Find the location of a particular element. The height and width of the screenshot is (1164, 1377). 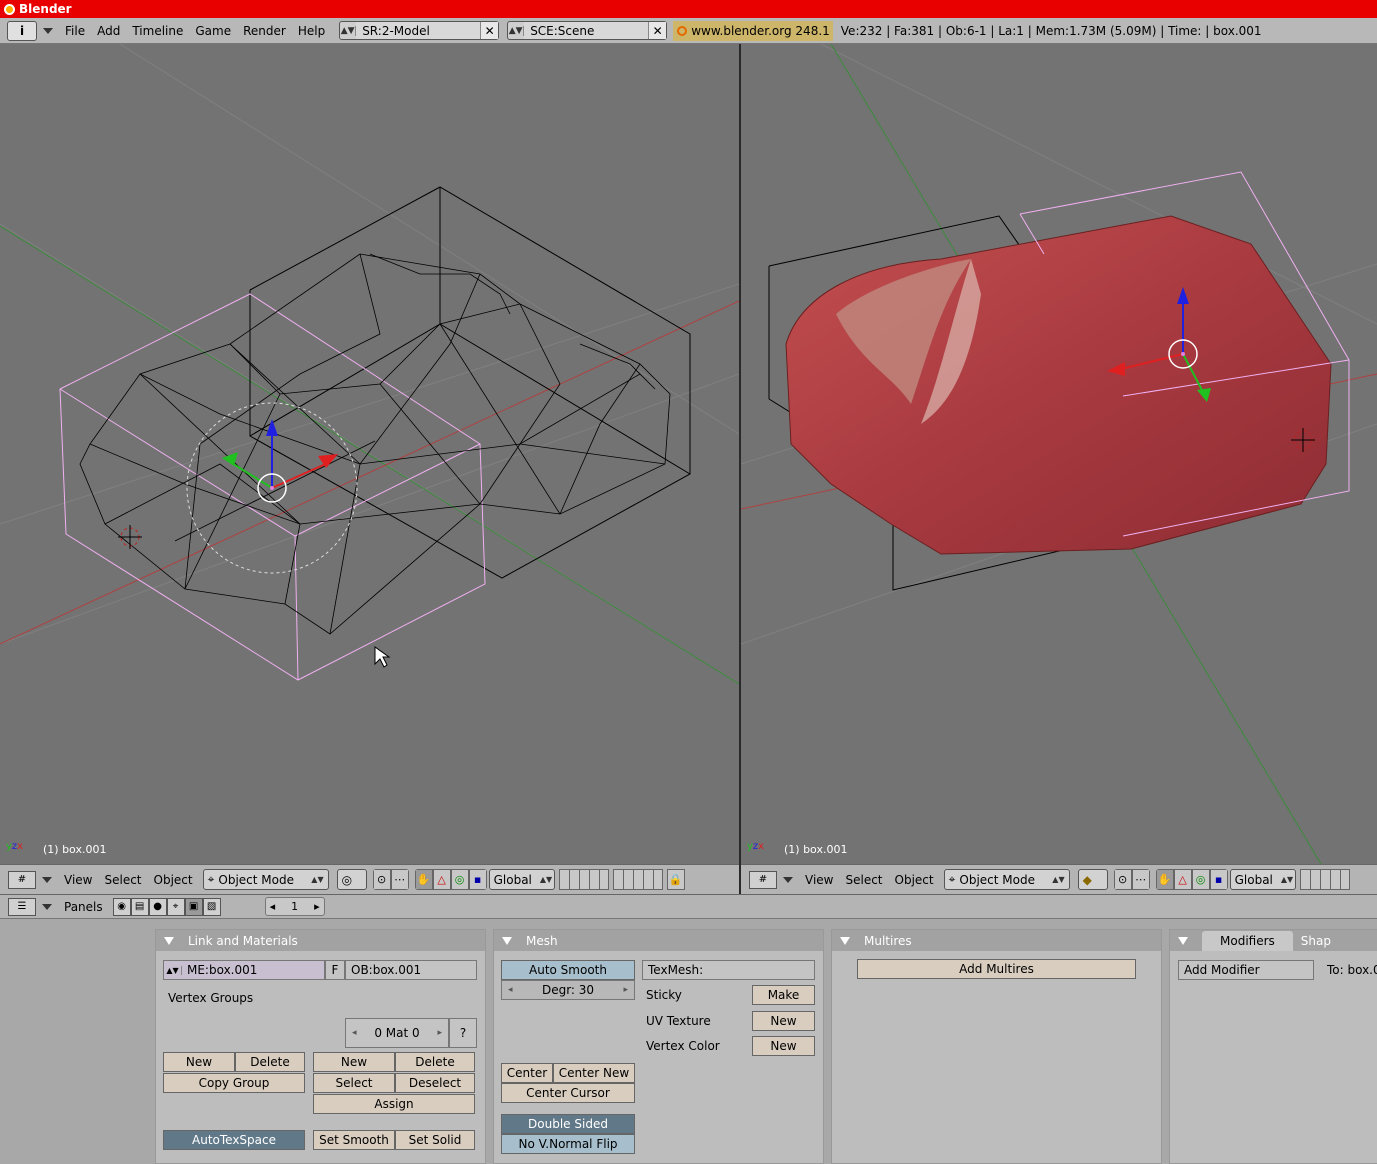

rotate-icon: ◎ is located at coordinates (459, 879).